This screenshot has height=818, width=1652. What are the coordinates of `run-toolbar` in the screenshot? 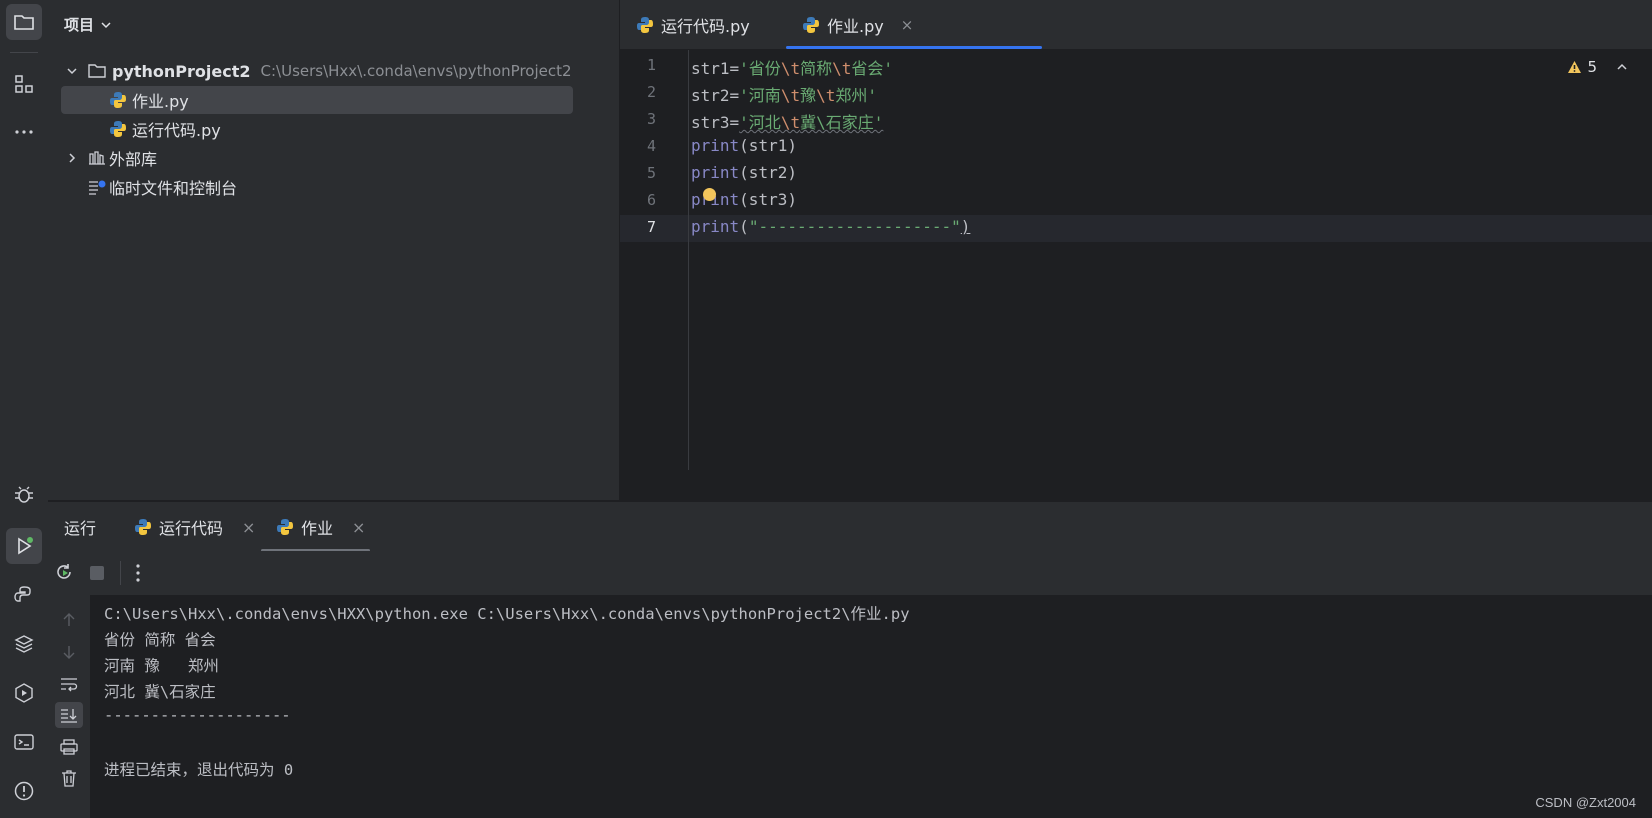 It's located at (850, 573).